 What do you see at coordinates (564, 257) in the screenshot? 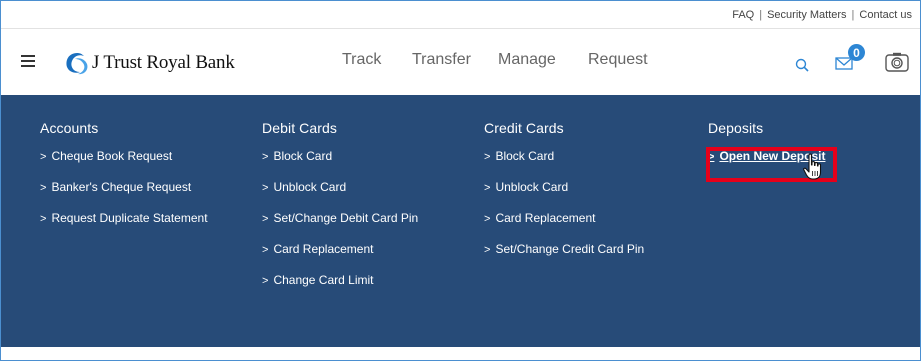
I see `menu-item-set-change-credit-card-pin: > Set/Change Credit Card Pin` at bounding box center [564, 257].